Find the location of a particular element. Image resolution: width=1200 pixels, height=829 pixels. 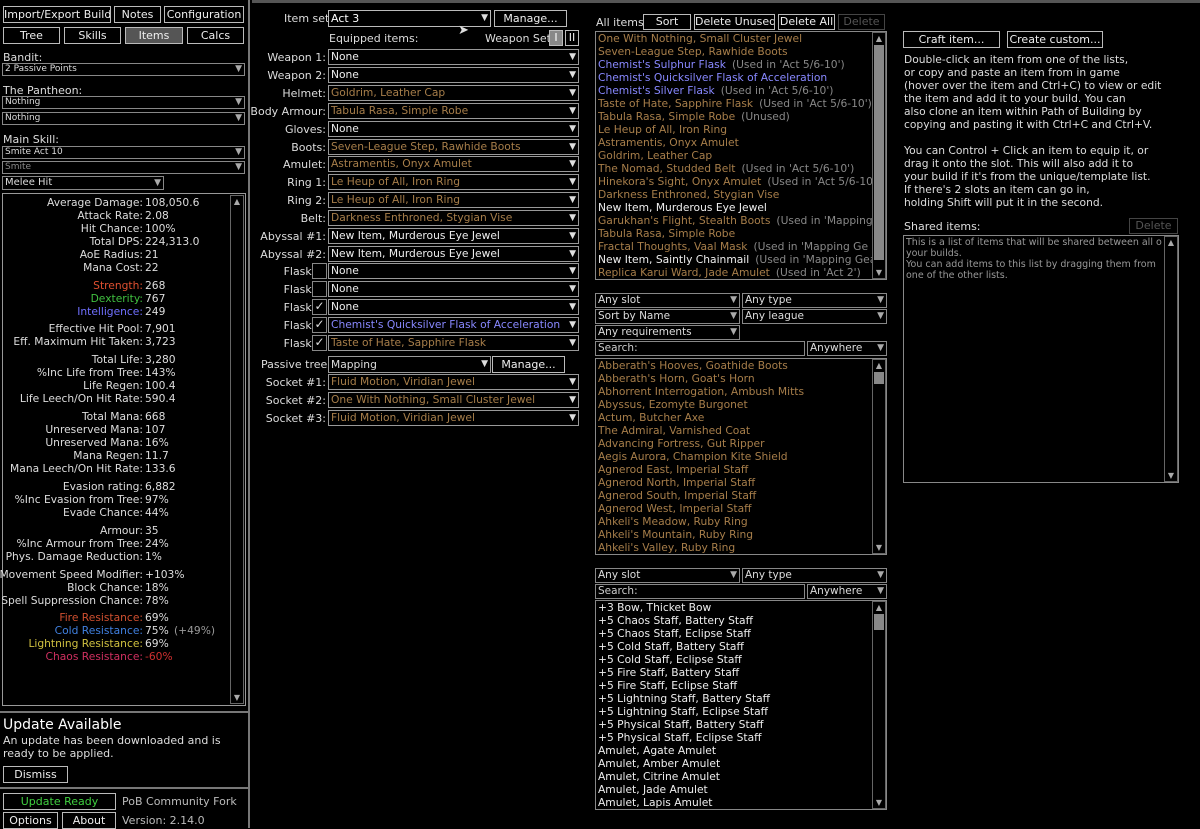

list-item: Tabula Rasa, Simple Robe (Unused) is located at coordinates (735, 116).